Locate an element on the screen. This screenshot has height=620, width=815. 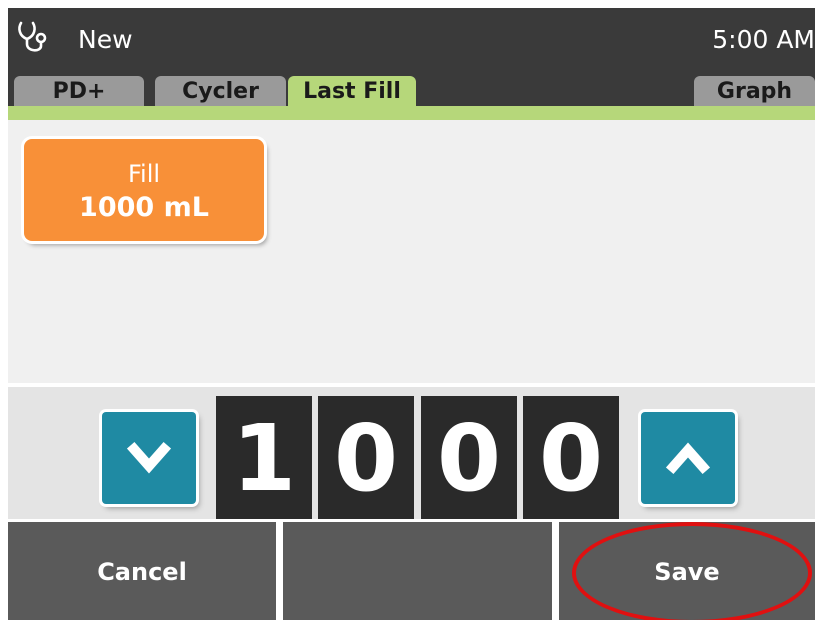
cancel-button: Cancel is located at coordinates (142, 571).